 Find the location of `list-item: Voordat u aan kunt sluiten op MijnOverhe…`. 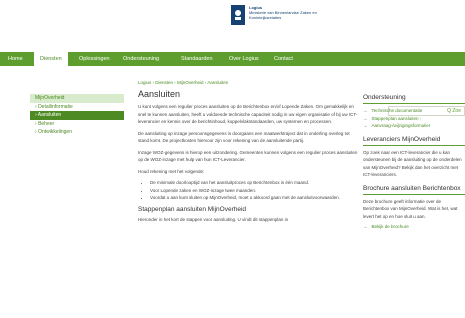

list-item: Voordat u aan kunt sluiten op MijnOverhe… is located at coordinates (255, 198).